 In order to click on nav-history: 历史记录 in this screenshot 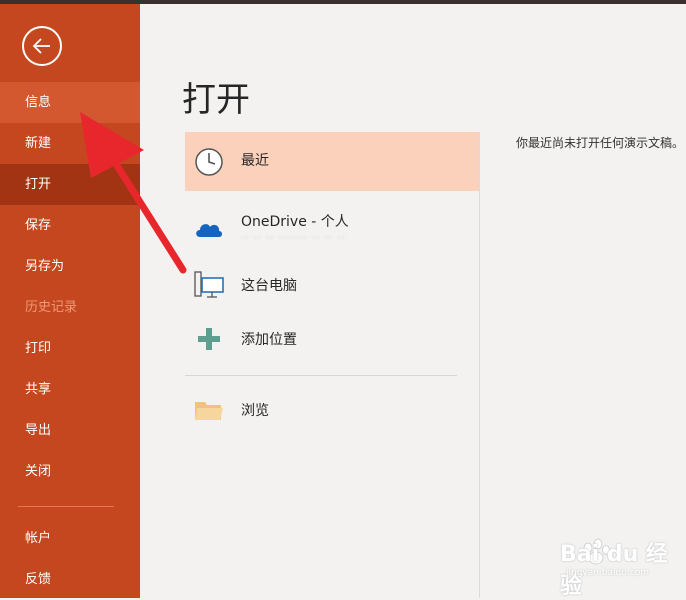, I will do `click(70, 307)`.